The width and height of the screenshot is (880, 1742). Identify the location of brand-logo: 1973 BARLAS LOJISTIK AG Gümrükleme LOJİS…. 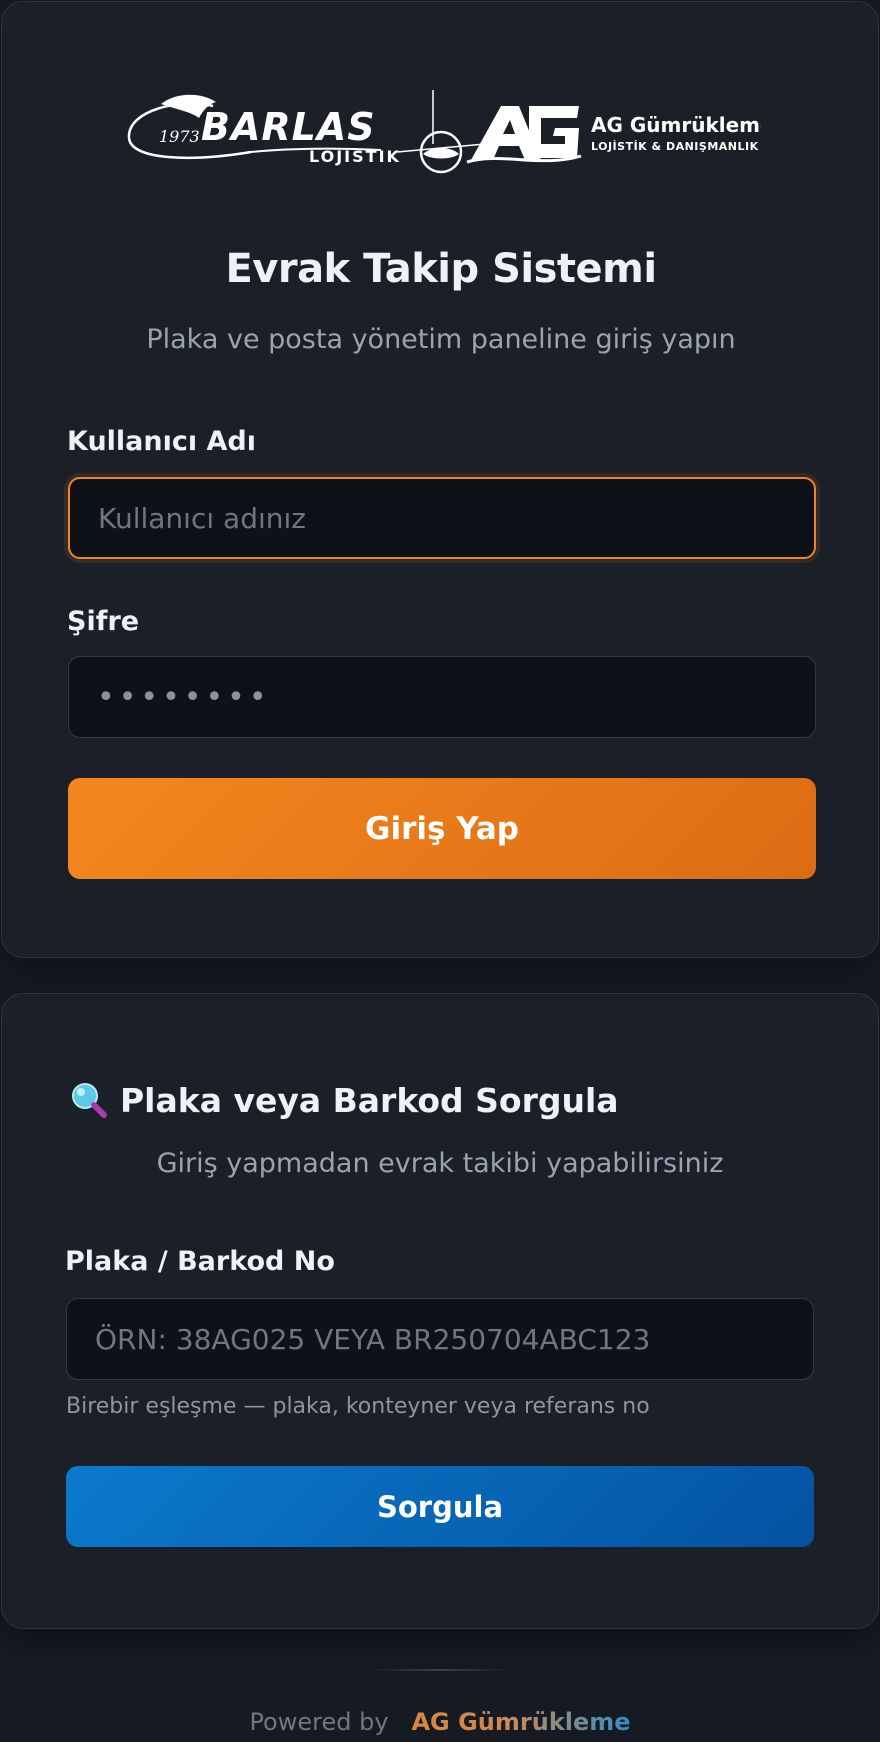
(441, 131).